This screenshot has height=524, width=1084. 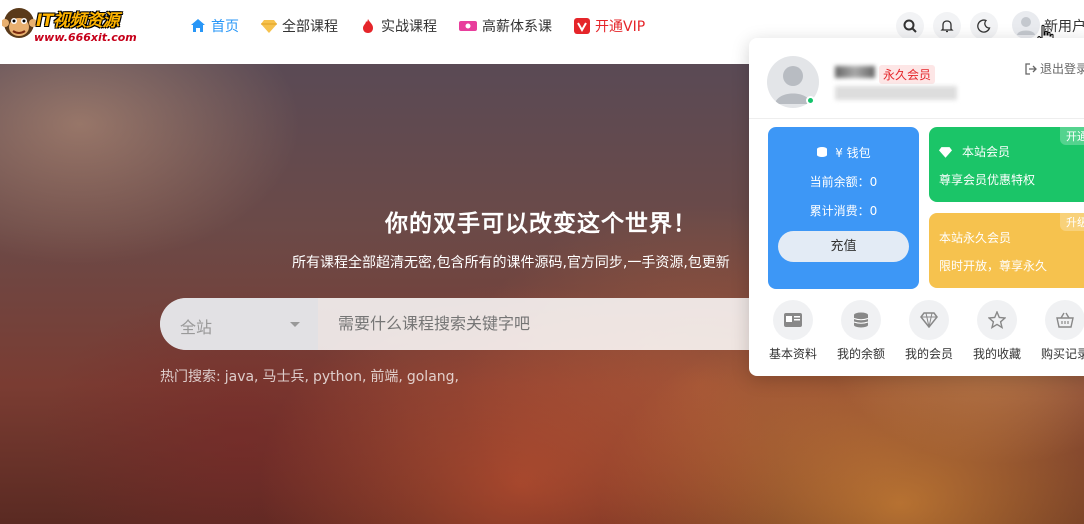 I want to click on vip-card-member: 本站会员 尊享会员优惠特权 开通, so click(x=1006, y=164).